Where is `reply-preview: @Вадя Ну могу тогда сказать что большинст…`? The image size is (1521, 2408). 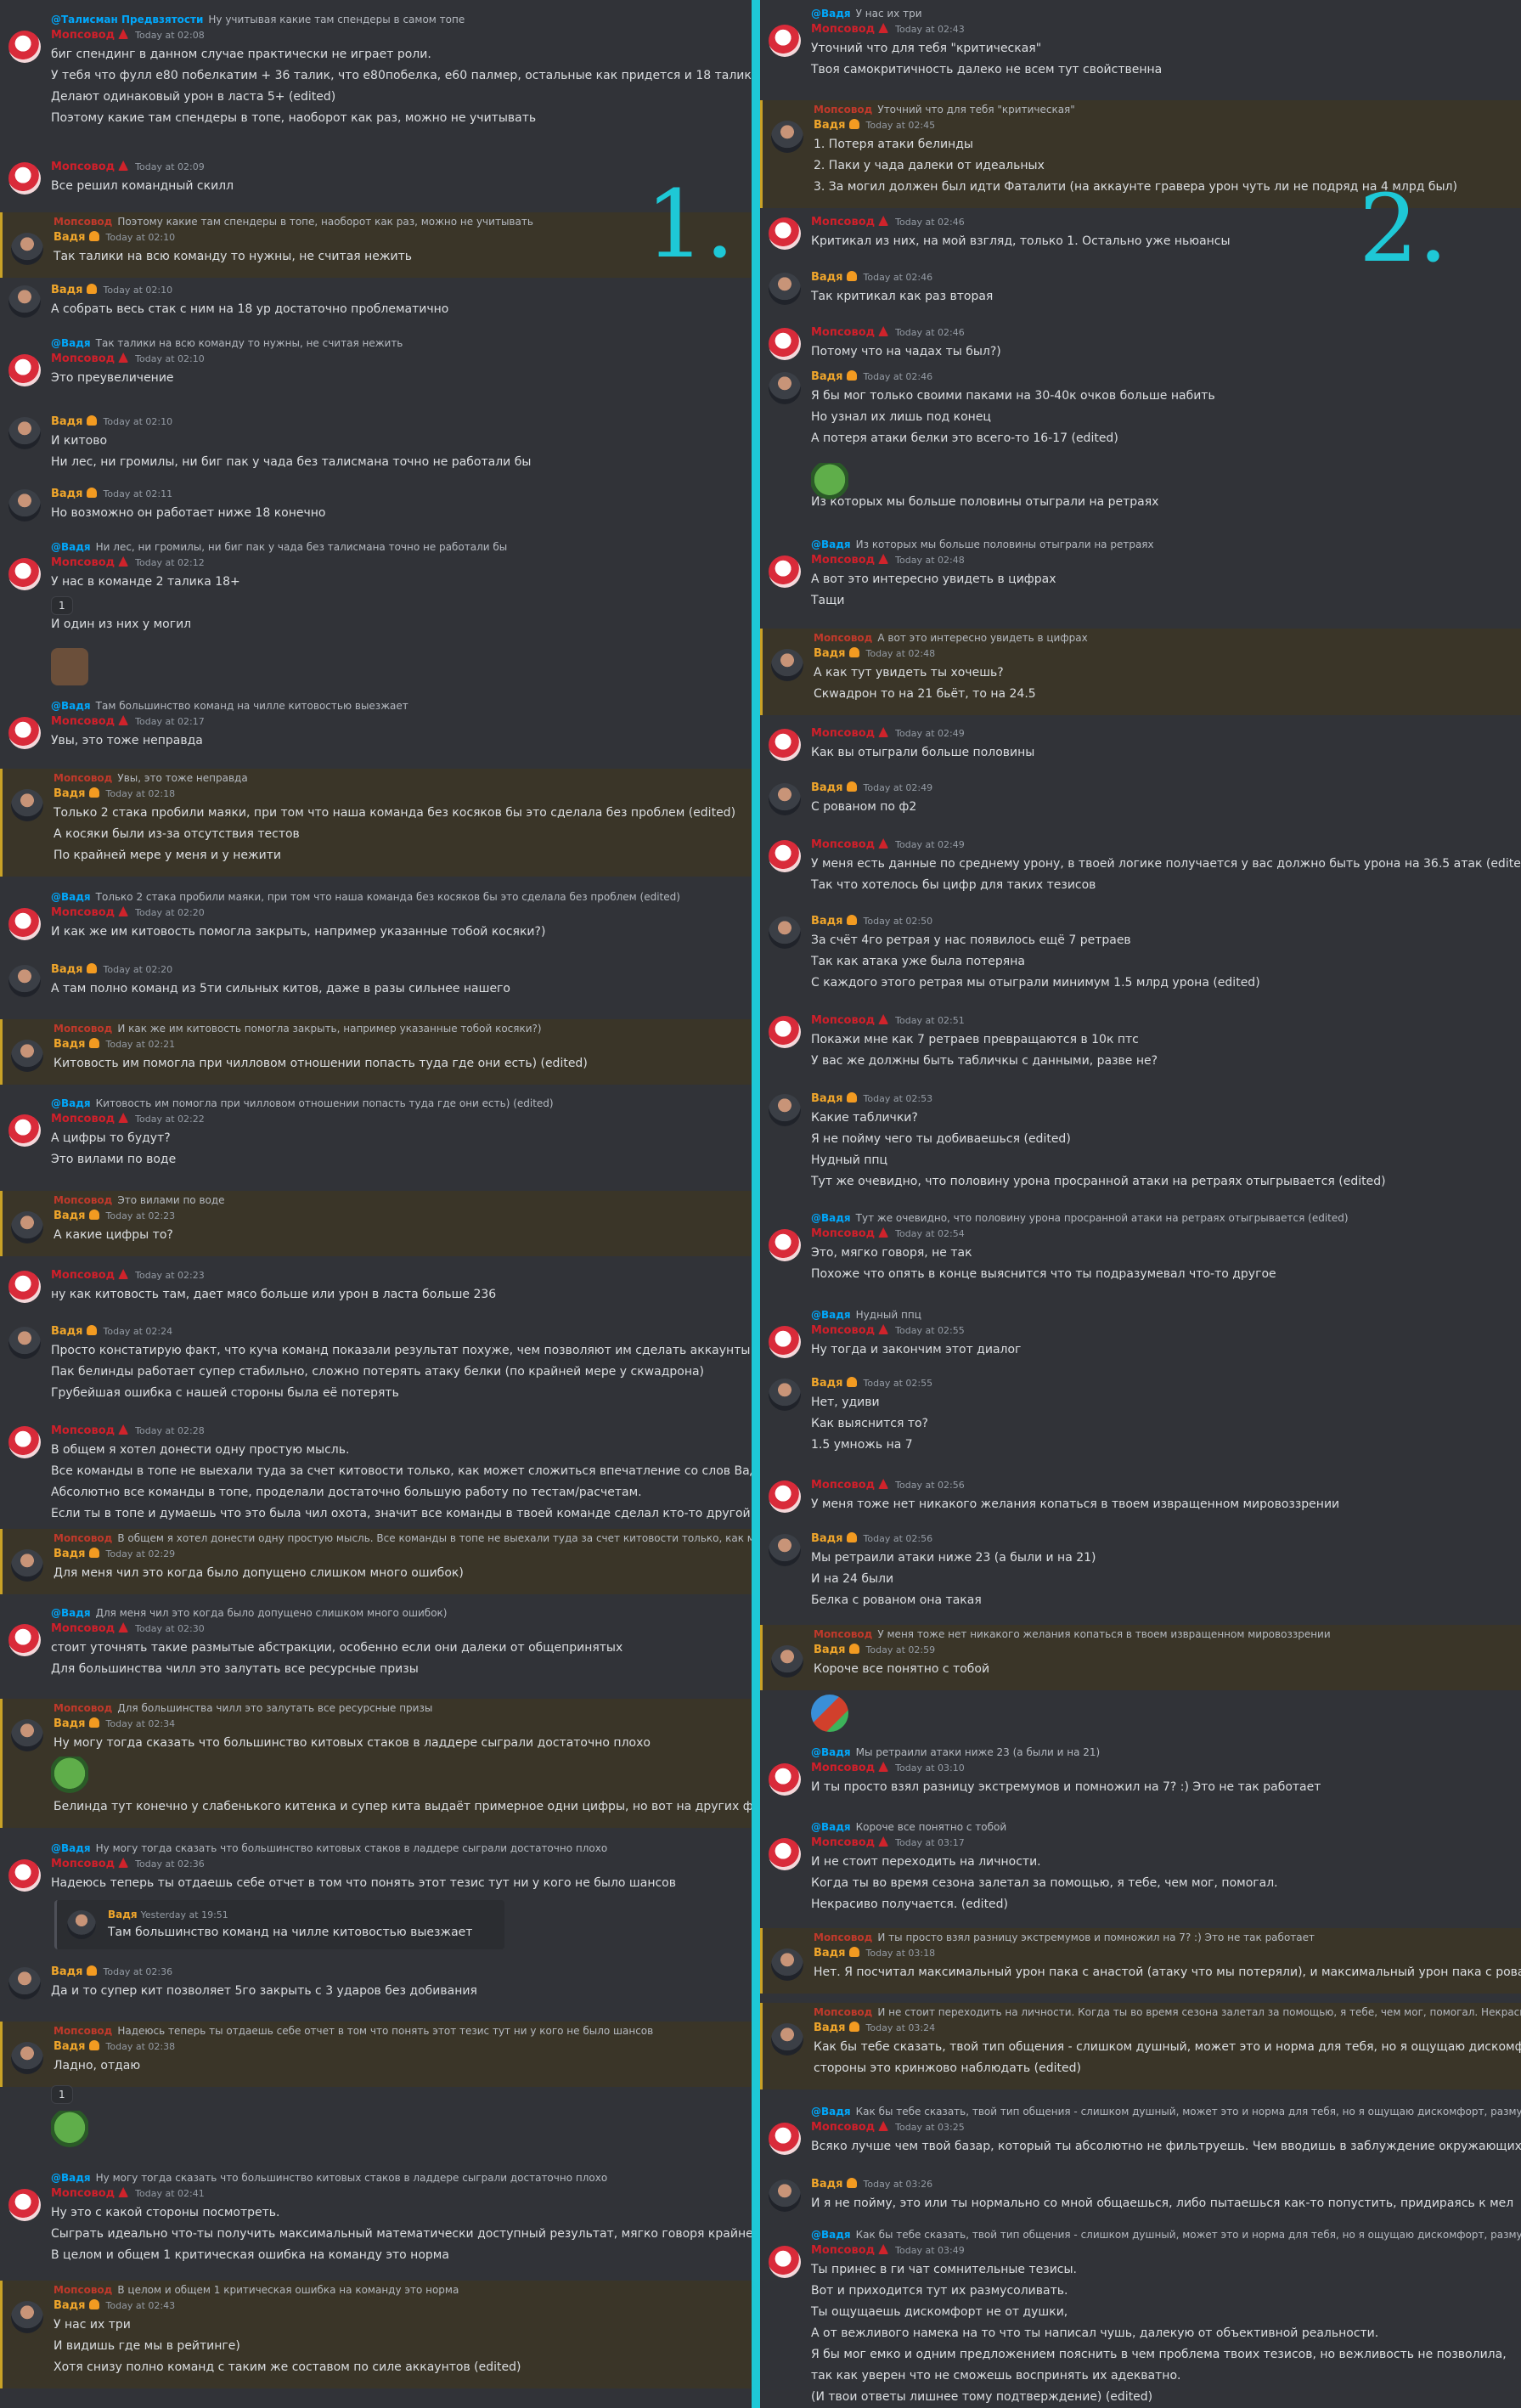 reply-preview: @Вадя Ну могу тогда сказать что большинст… is located at coordinates (329, 1848).